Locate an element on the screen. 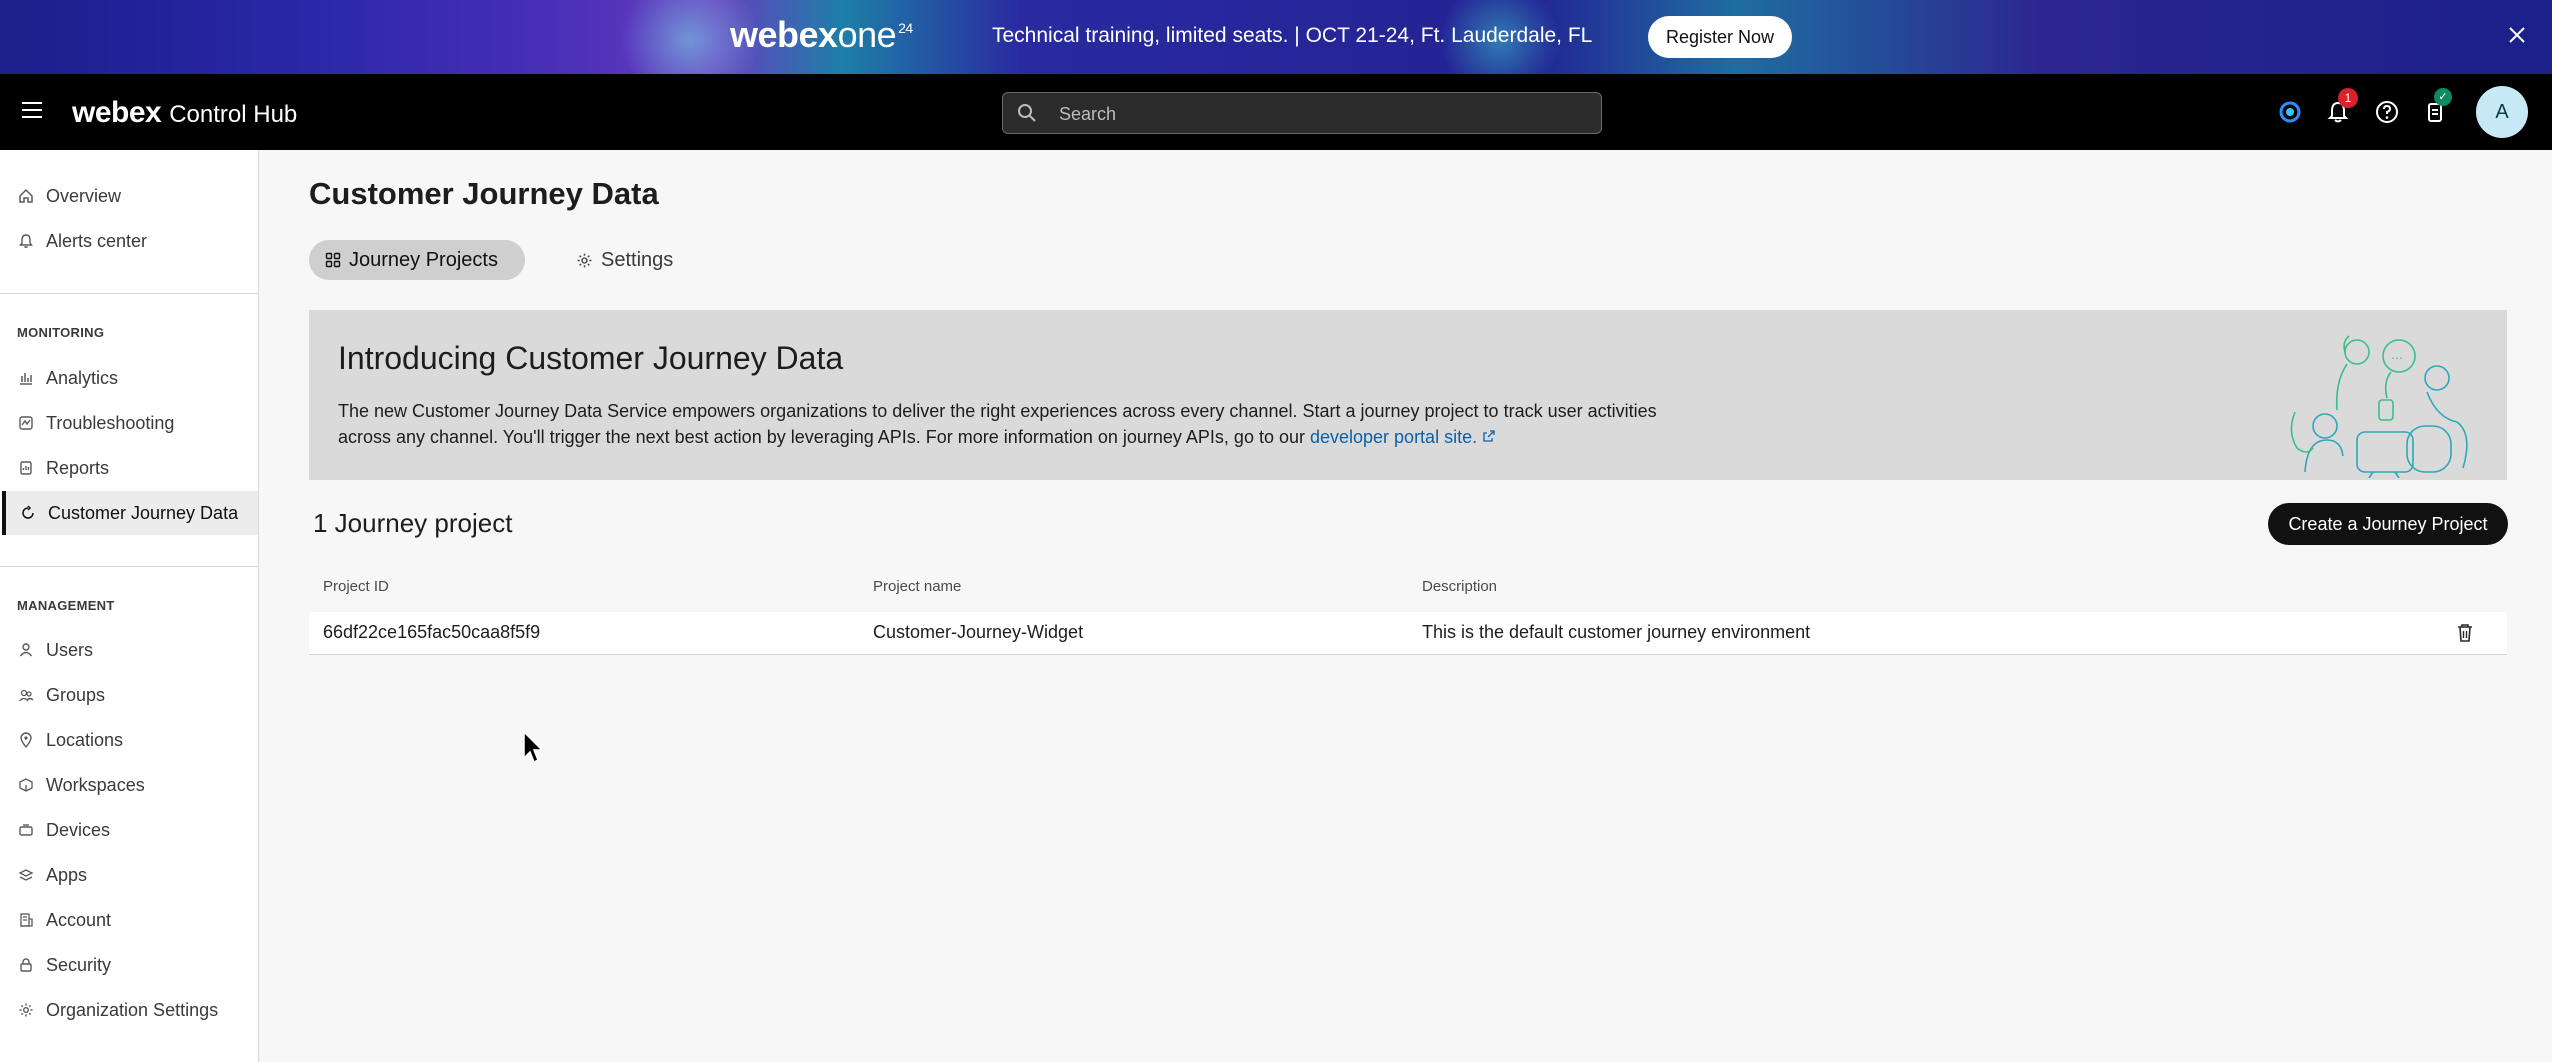  register-now-button: Register Now is located at coordinates (1720, 37).